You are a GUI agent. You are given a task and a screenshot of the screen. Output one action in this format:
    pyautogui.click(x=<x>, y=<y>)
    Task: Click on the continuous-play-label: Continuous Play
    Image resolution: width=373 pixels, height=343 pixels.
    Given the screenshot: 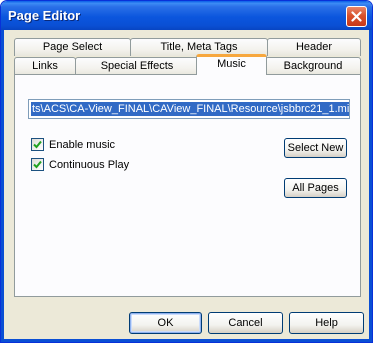 What is the action you would take?
    pyautogui.click(x=89, y=164)
    